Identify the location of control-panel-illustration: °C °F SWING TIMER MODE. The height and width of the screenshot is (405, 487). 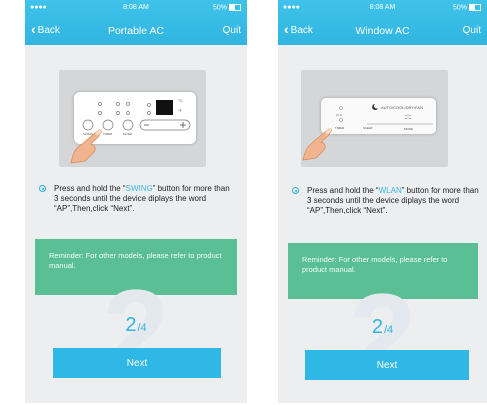
(132, 118).